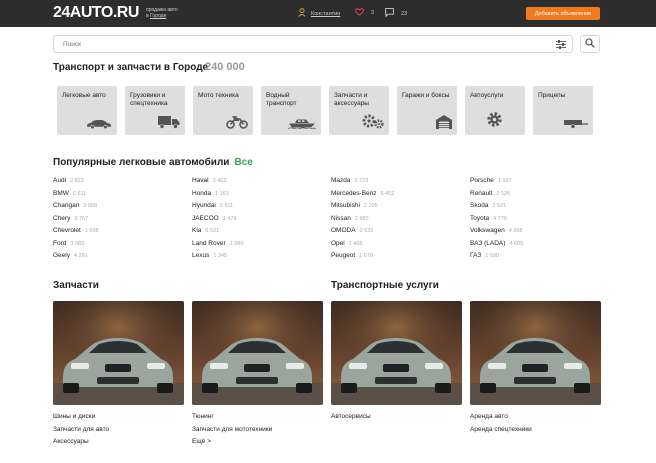 The image size is (656, 463). Describe the element at coordinates (338, 243) in the screenshot. I see `brand-name: Opel` at that location.